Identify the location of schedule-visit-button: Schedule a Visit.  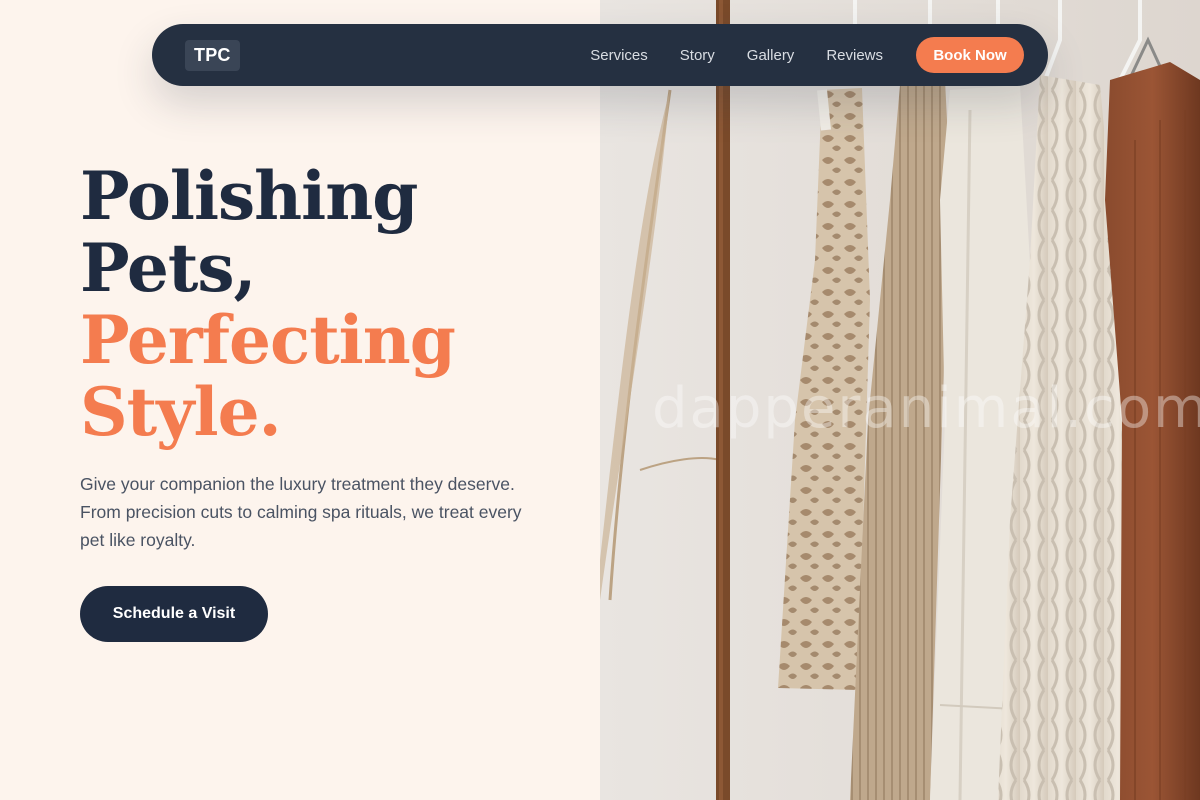
(174, 614).